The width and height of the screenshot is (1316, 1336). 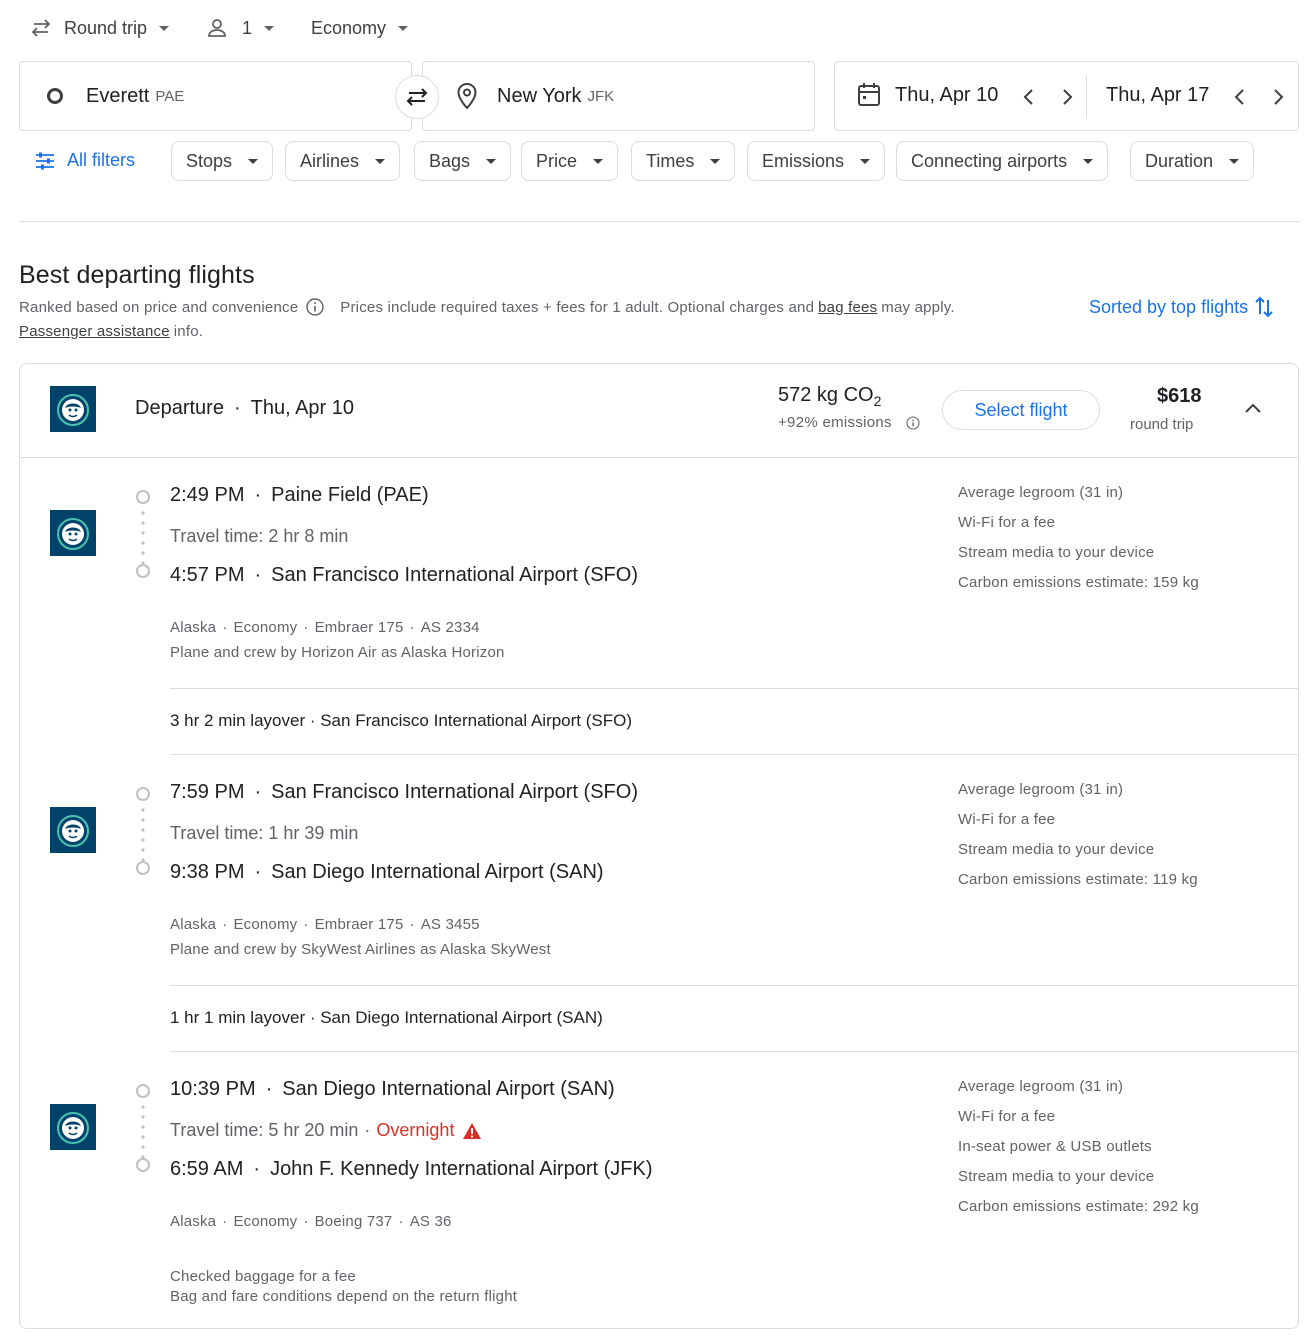 I want to click on cabin-class-select: Economy, so click(x=360, y=28).